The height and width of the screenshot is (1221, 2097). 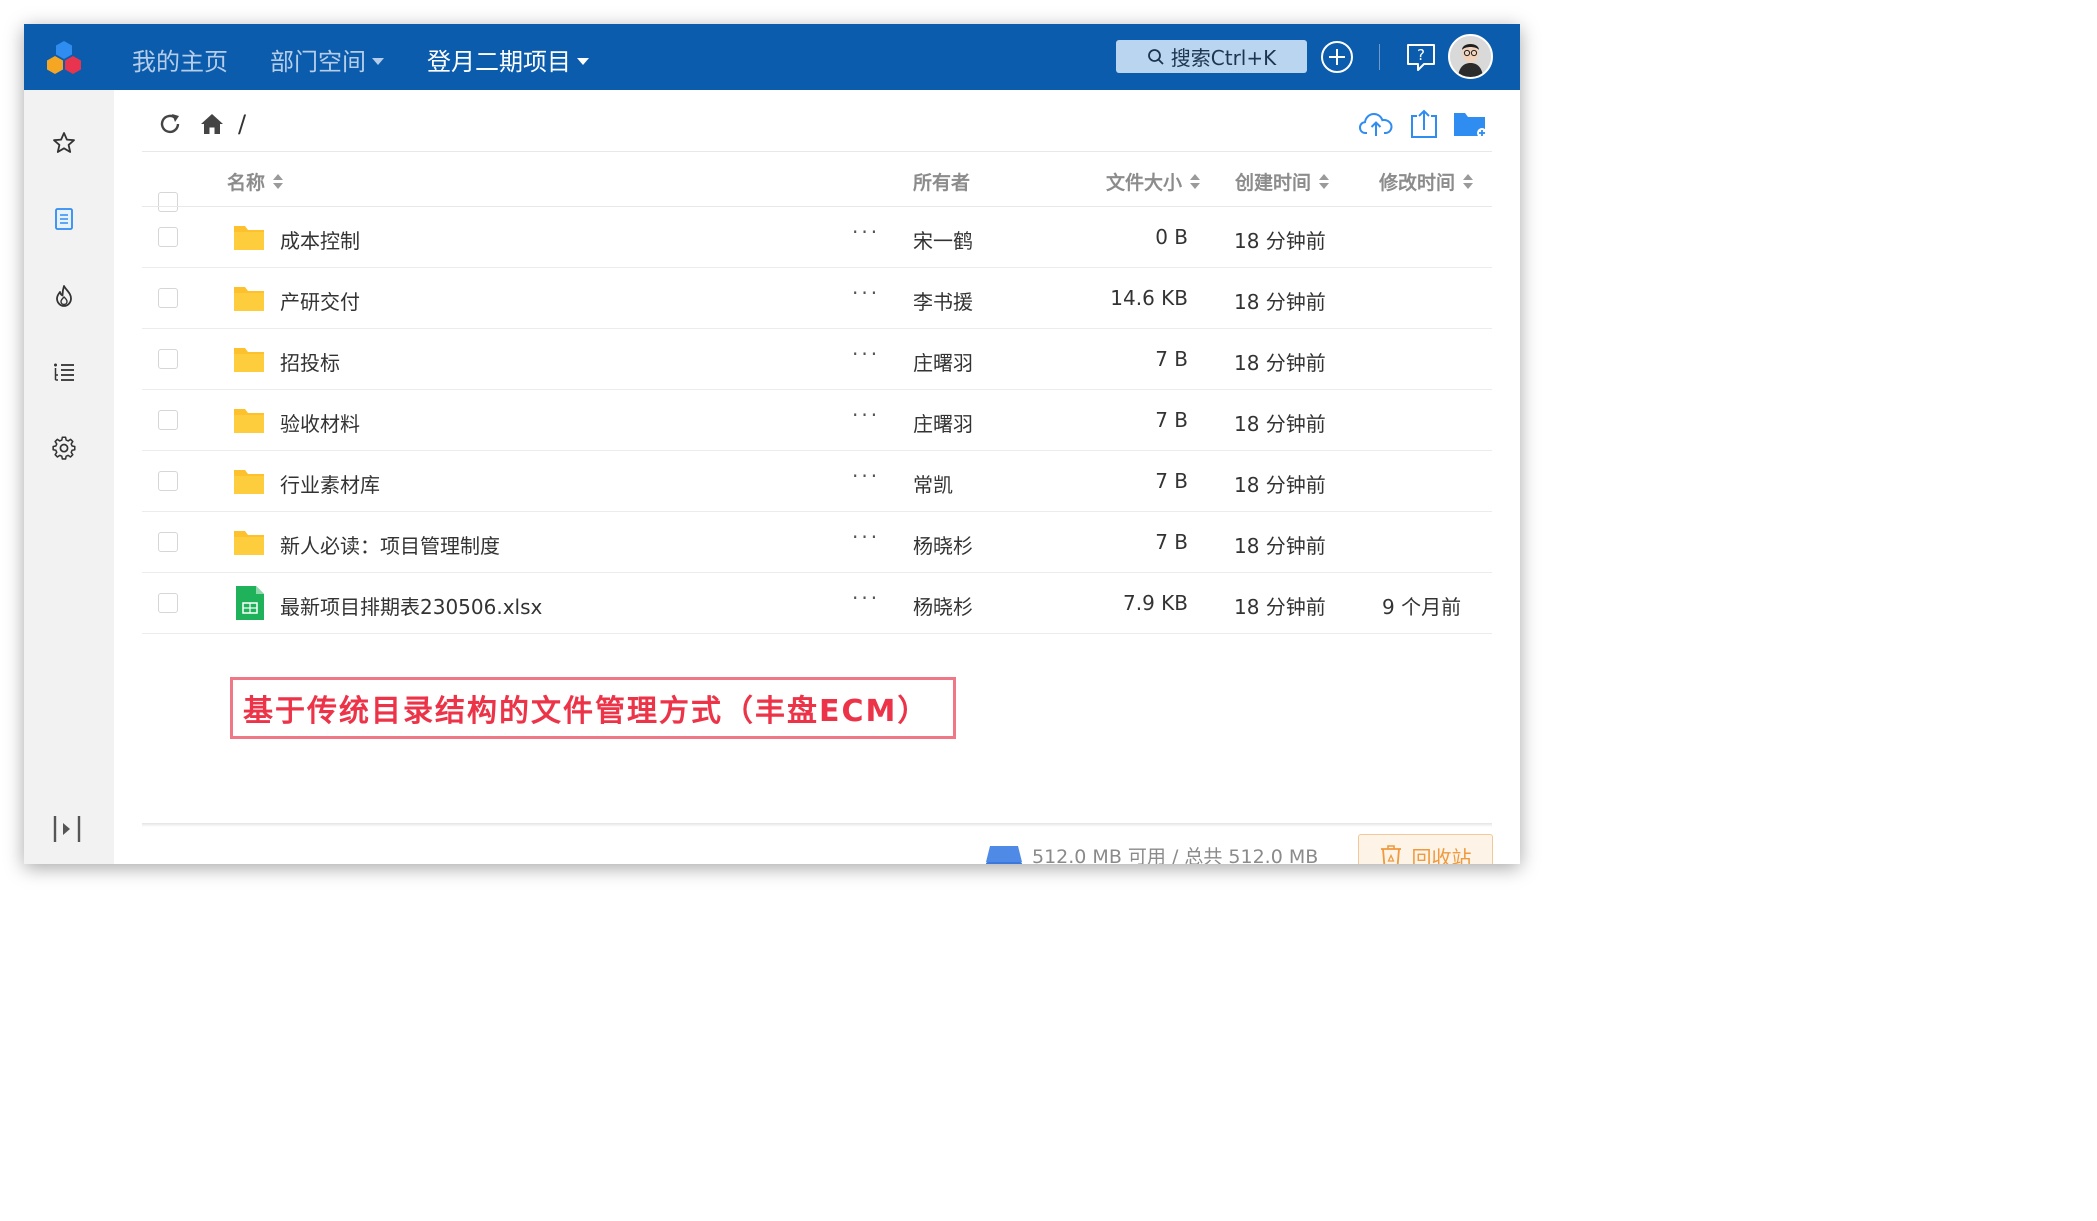 What do you see at coordinates (1390, 854) in the screenshot?
I see `recycle-bin-icon` at bounding box center [1390, 854].